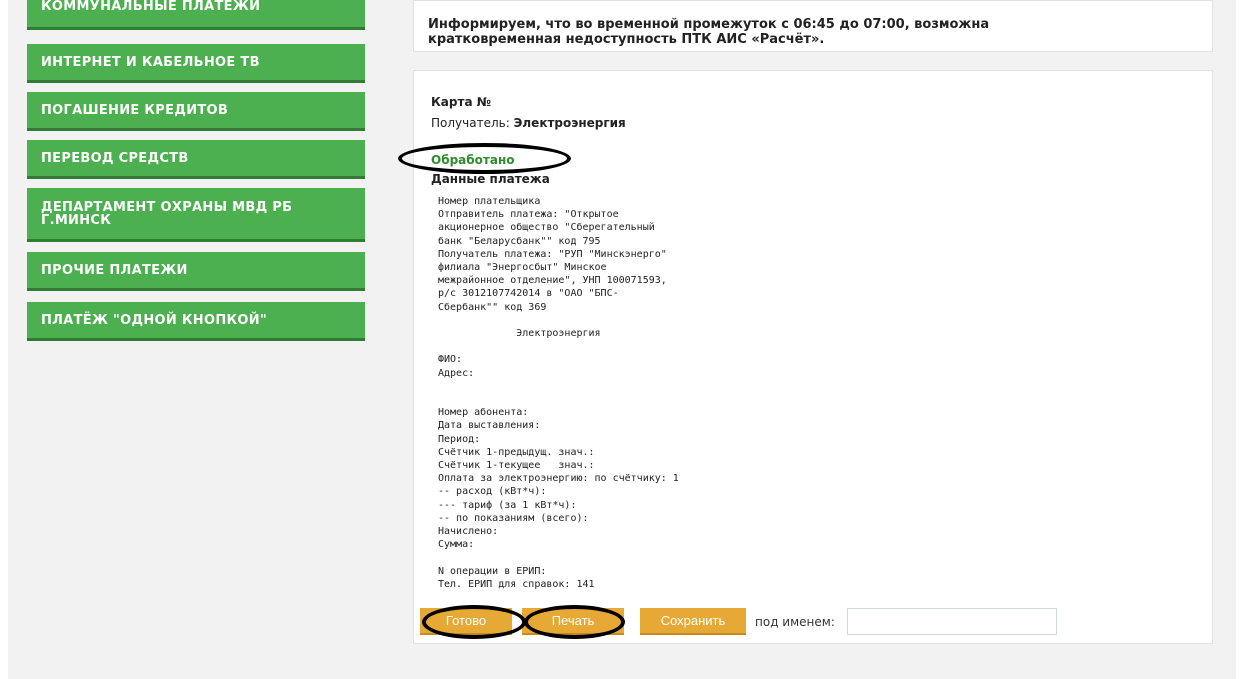 The height and width of the screenshot is (679, 1244). Describe the element at coordinates (569, 123) in the screenshot. I see `recipient-value: Электроэнергия` at that location.